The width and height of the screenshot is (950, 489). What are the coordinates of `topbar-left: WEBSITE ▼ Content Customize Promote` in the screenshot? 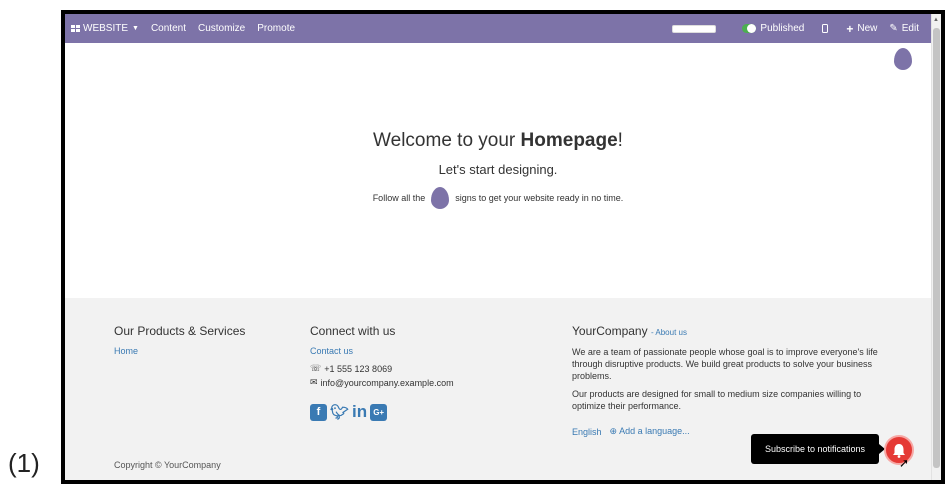 It's located at (183, 28).